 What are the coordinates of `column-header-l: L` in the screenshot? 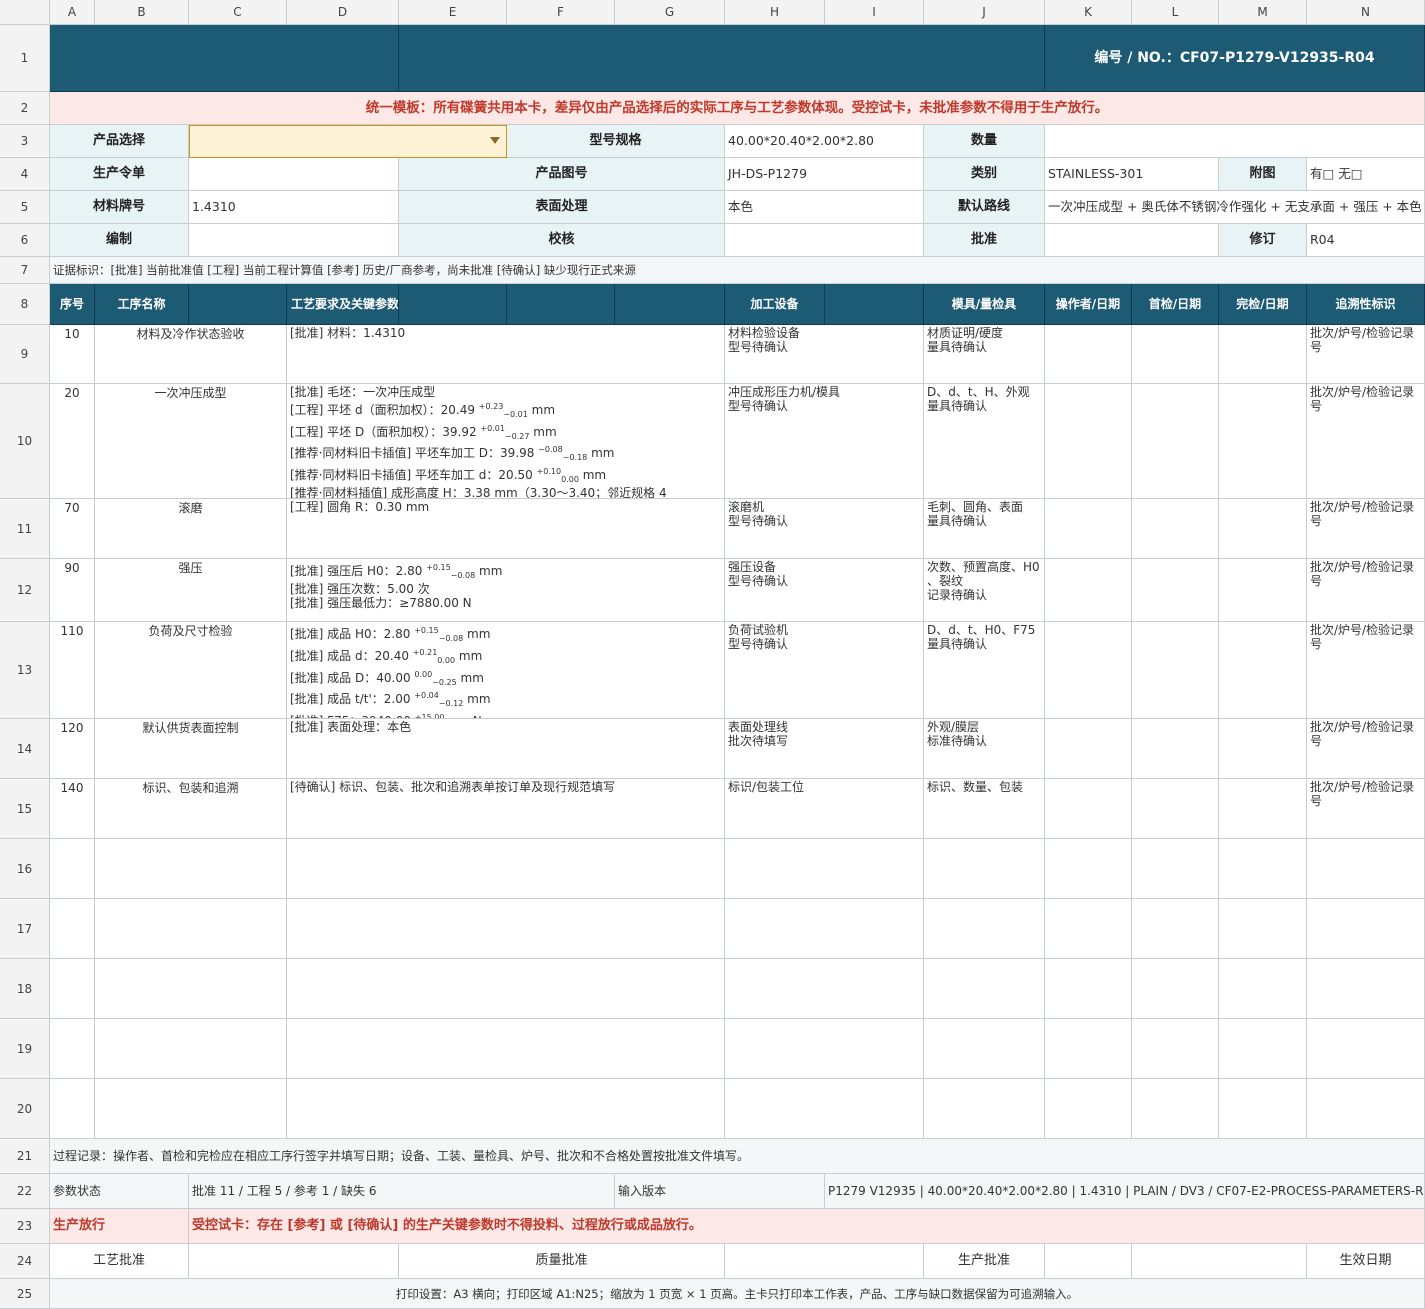 It's located at (1175, 12).